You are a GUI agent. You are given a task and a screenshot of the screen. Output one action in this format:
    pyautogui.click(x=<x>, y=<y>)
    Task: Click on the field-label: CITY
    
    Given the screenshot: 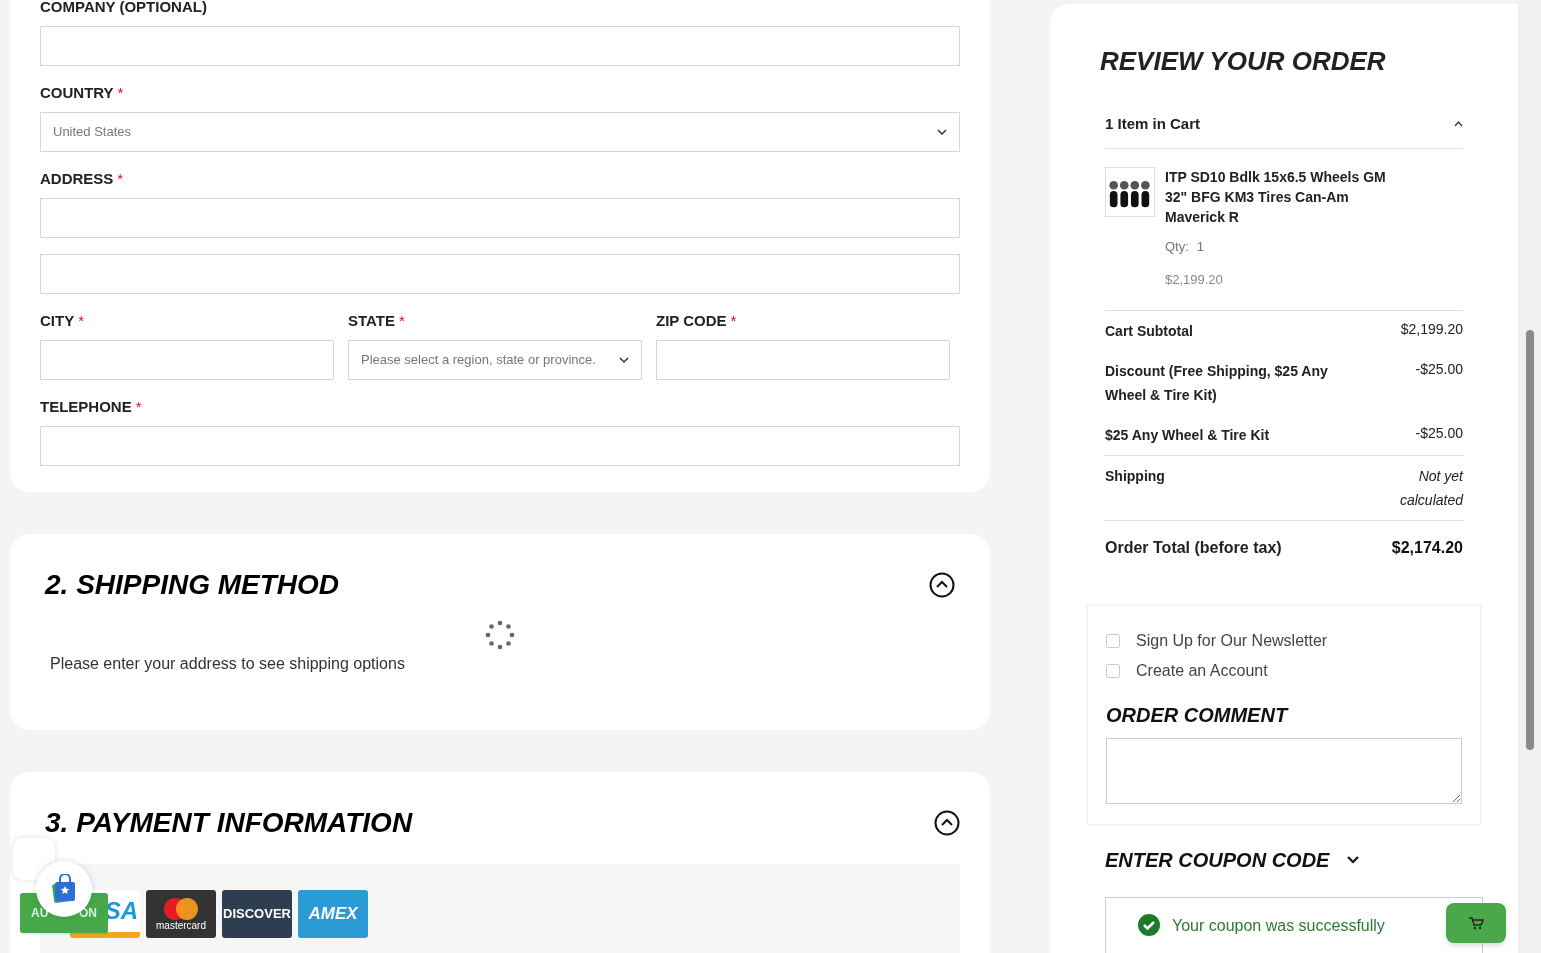 What is the action you would take?
    pyautogui.click(x=57, y=320)
    